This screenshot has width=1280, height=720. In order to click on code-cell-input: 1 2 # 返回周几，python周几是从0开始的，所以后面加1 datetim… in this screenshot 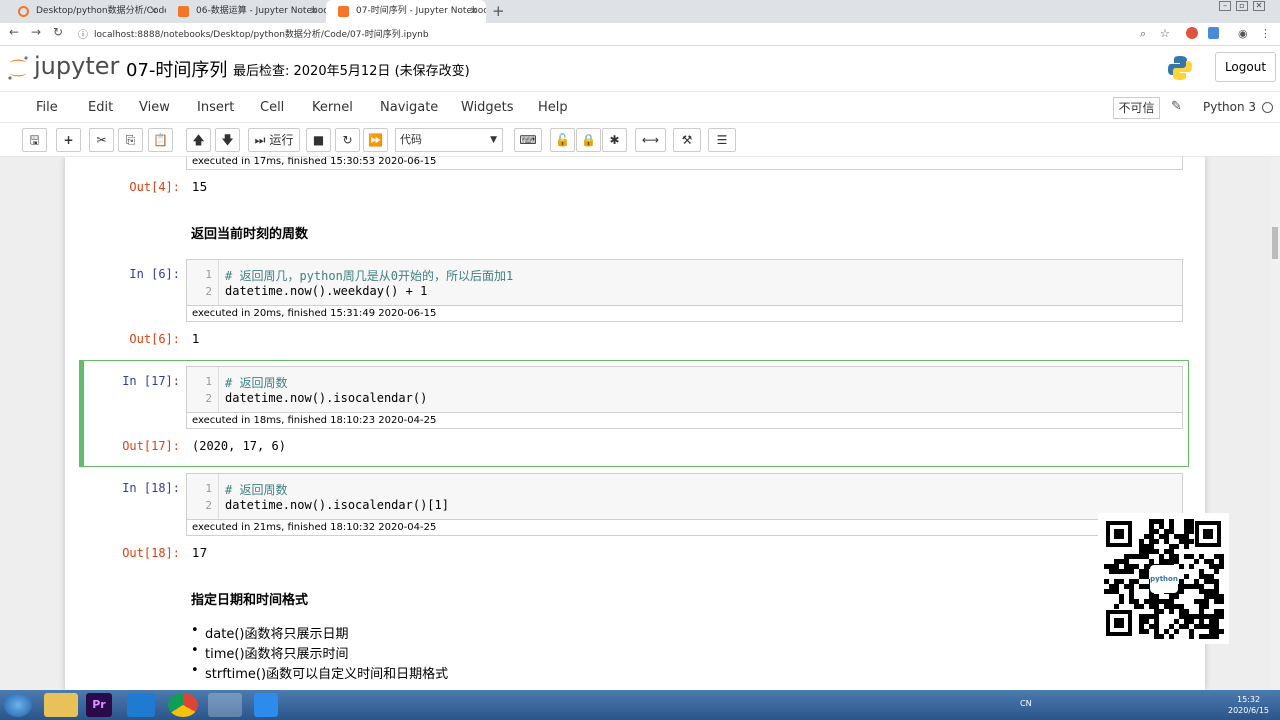, I will do `click(684, 282)`.